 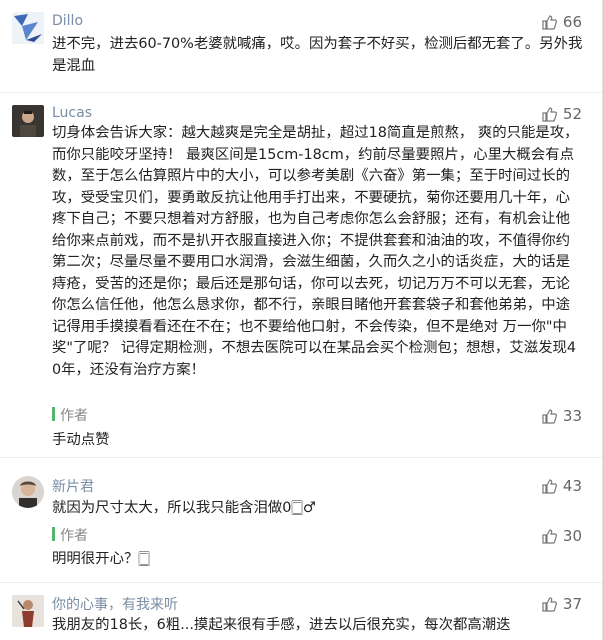 What do you see at coordinates (184, 508) in the screenshot?
I see `comment-text: 就因为尺寸太大，所以我只能含泪做0🀆♂` at bounding box center [184, 508].